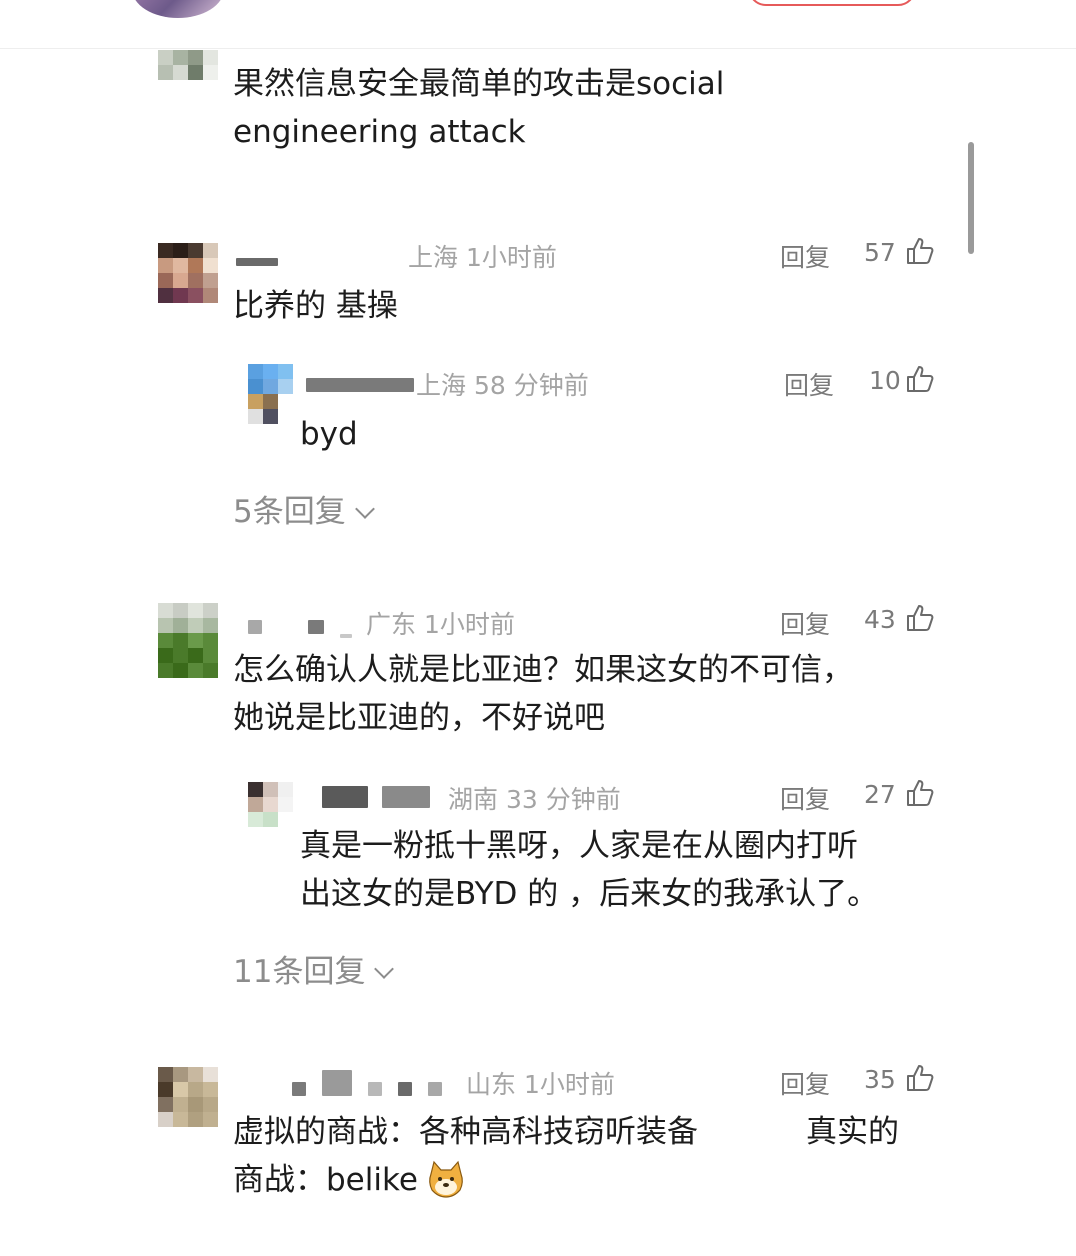  What do you see at coordinates (440, 624) in the screenshot?
I see `comment-meta: 广东 1小时前` at bounding box center [440, 624].